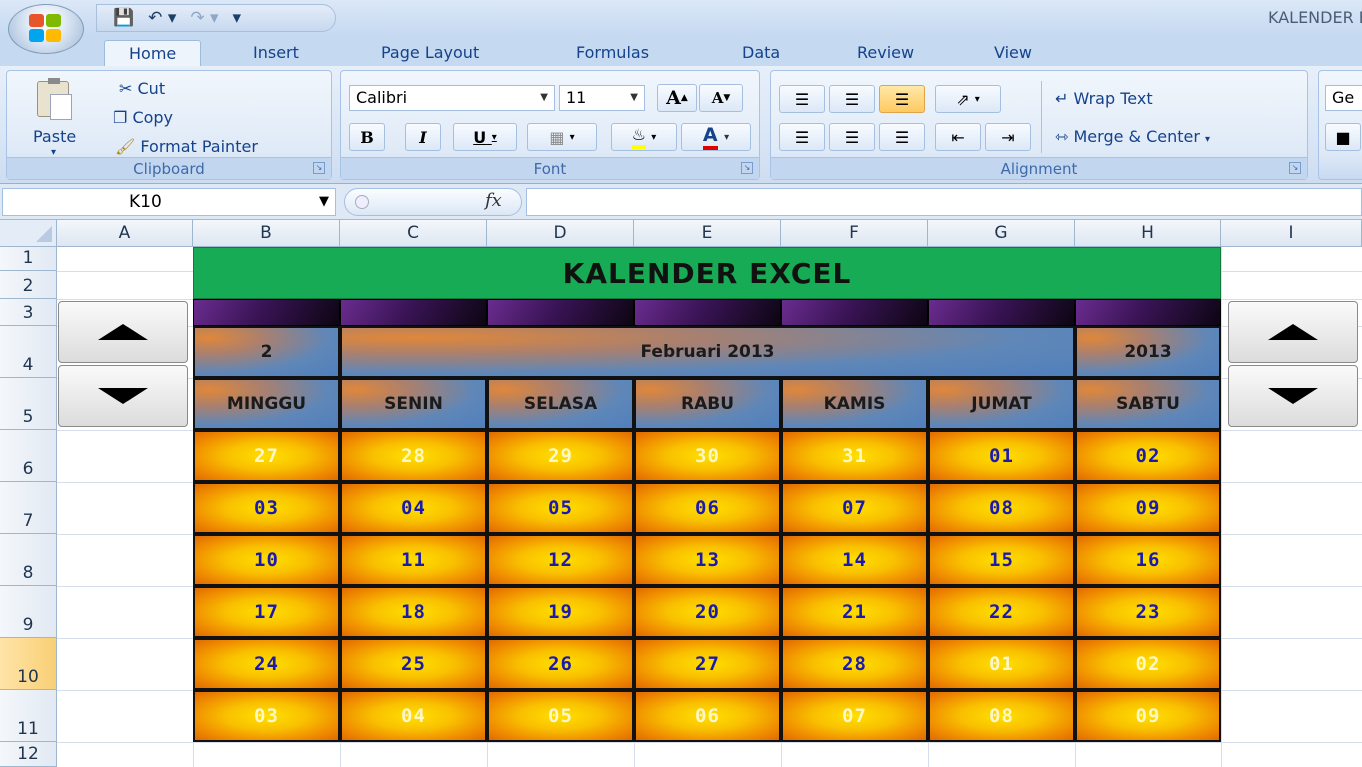 This screenshot has height=767, width=1362. What do you see at coordinates (1148, 560) in the screenshot?
I see `day-cell: 16` at bounding box center [1148, 560].